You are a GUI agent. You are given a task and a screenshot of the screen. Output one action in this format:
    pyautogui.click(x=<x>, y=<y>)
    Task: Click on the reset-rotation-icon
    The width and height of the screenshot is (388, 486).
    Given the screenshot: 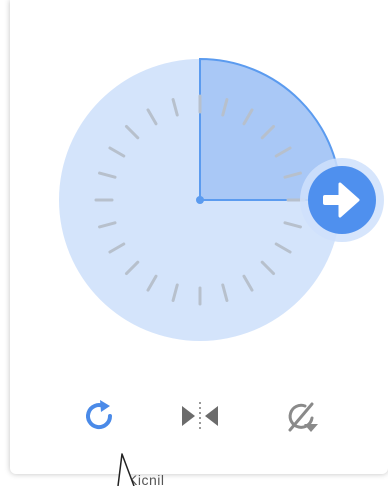 What is the action you would take?
    pyautogui.click(x=303, y=417)
    